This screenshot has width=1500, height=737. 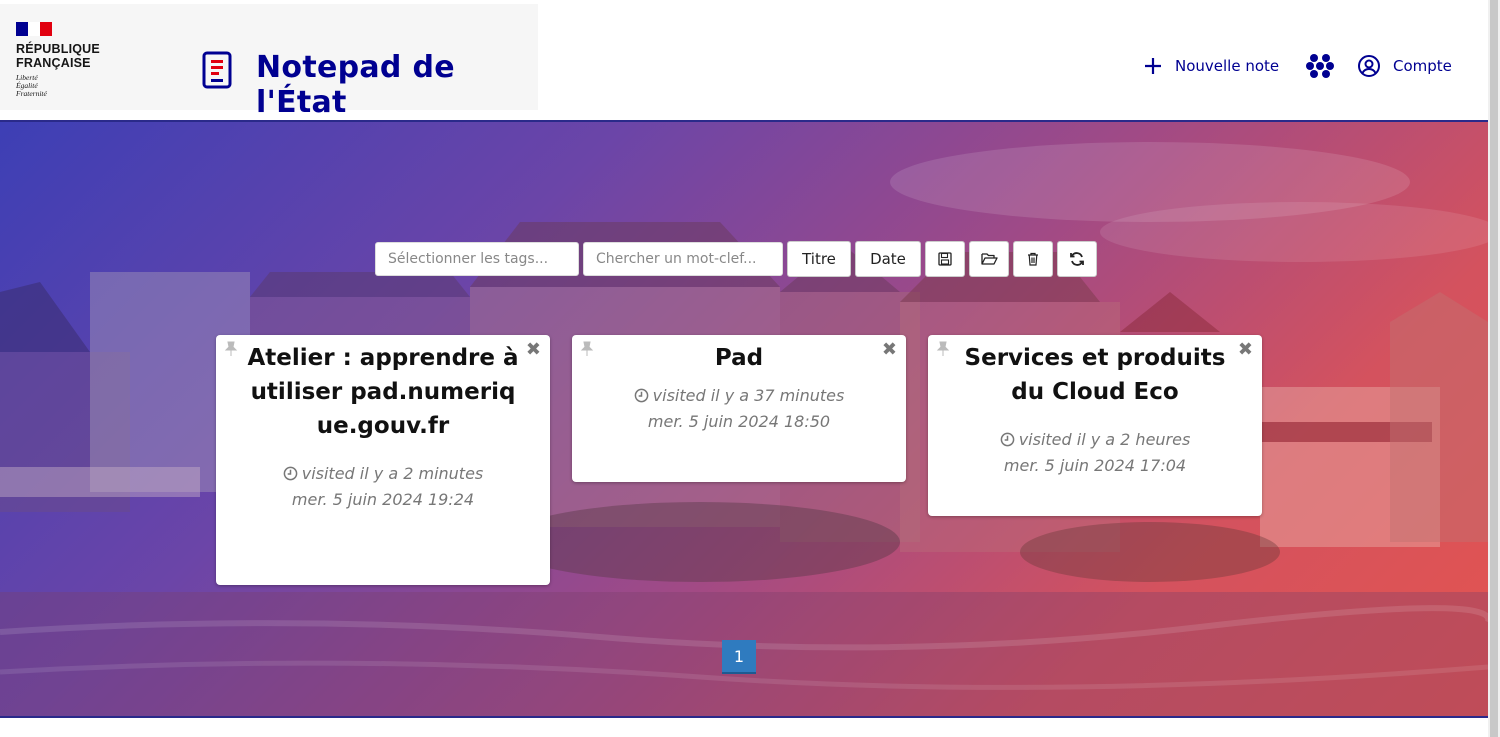 I want to click on delete-button, so click(x=1033, y=259).